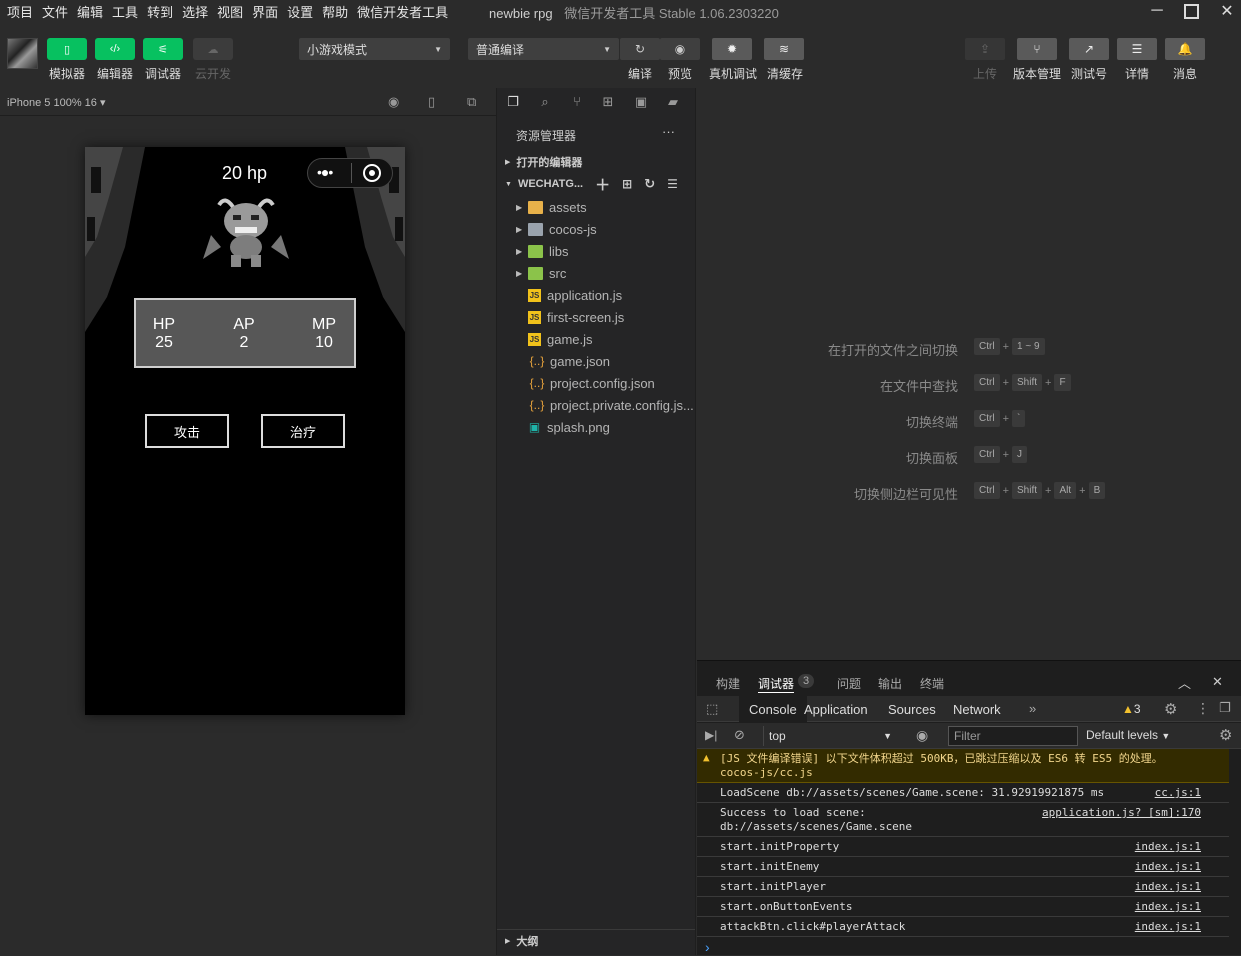 The image size is (1241, 956). What do you see at coordinates (1191, 11) in the screenshot?
I see `maximize-icon` at bounding box center [1191, 11].